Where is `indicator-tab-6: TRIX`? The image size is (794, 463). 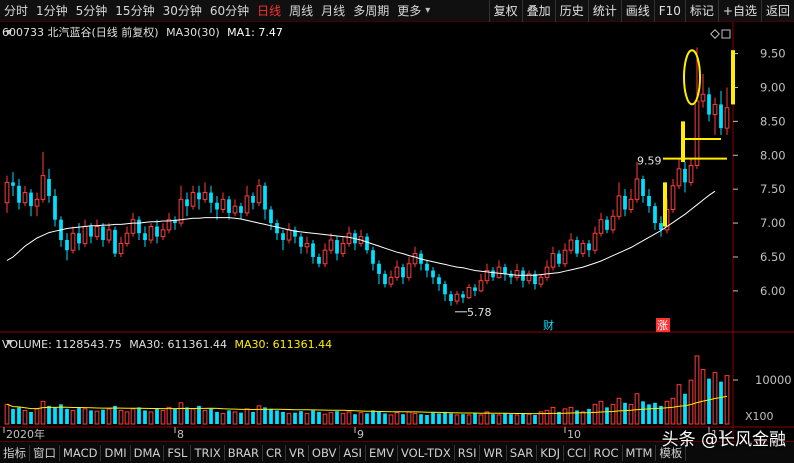
indicator-tab-6: TRIX is located at coordinates (208, 452).